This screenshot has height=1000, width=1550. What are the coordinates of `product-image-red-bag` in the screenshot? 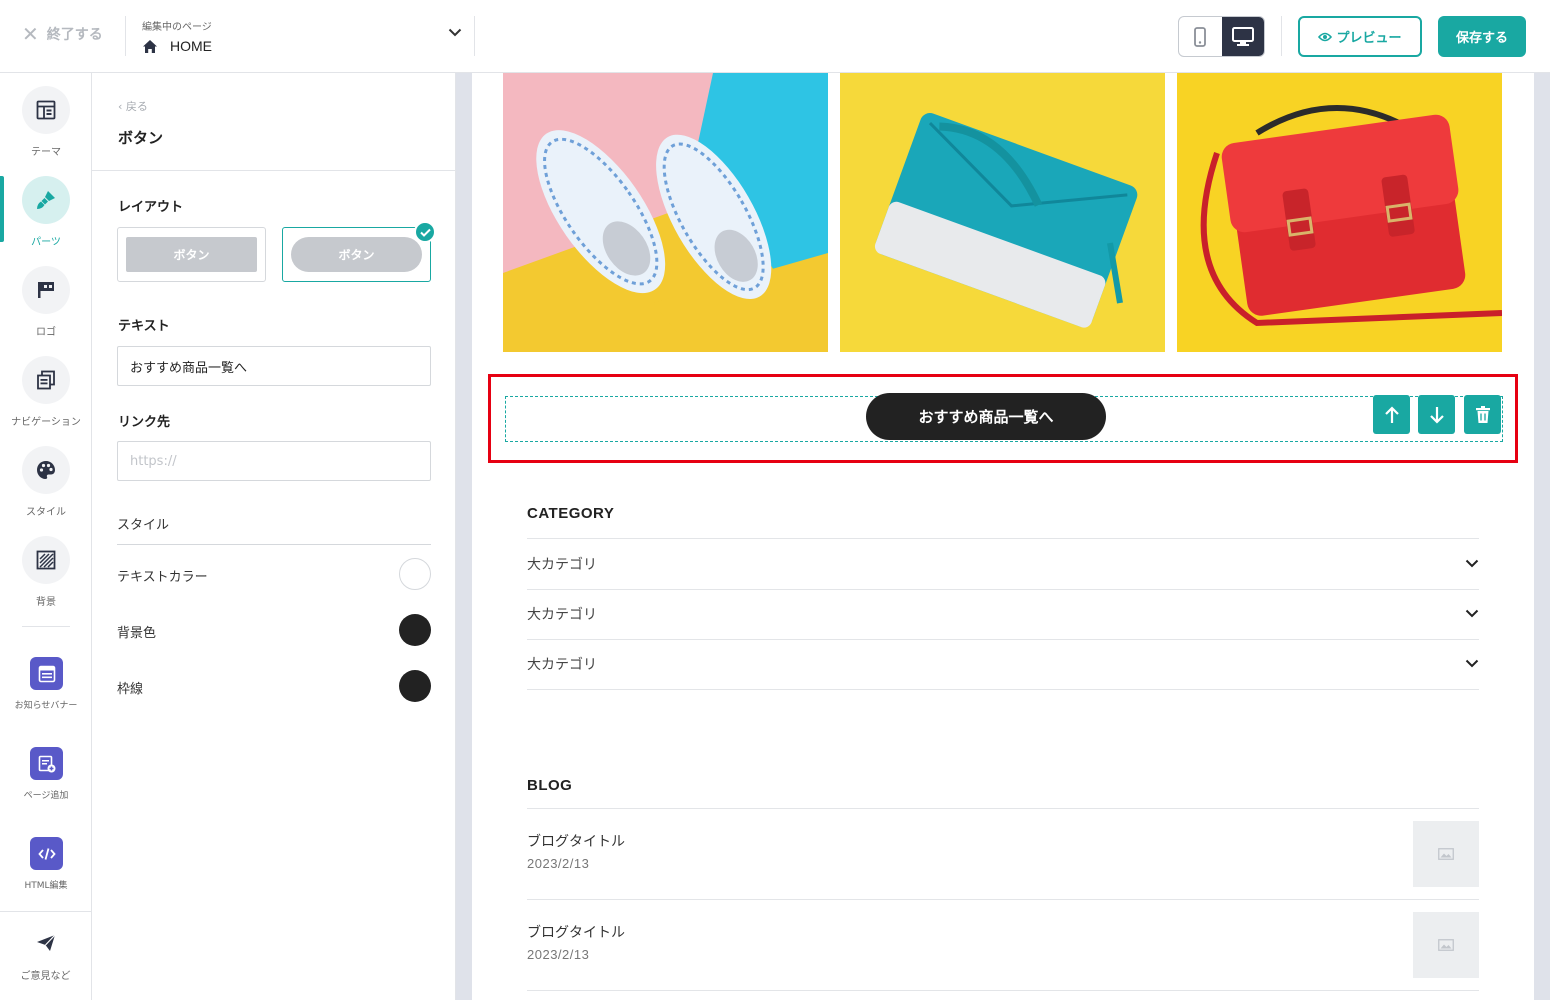 It's located at (1339, 212).